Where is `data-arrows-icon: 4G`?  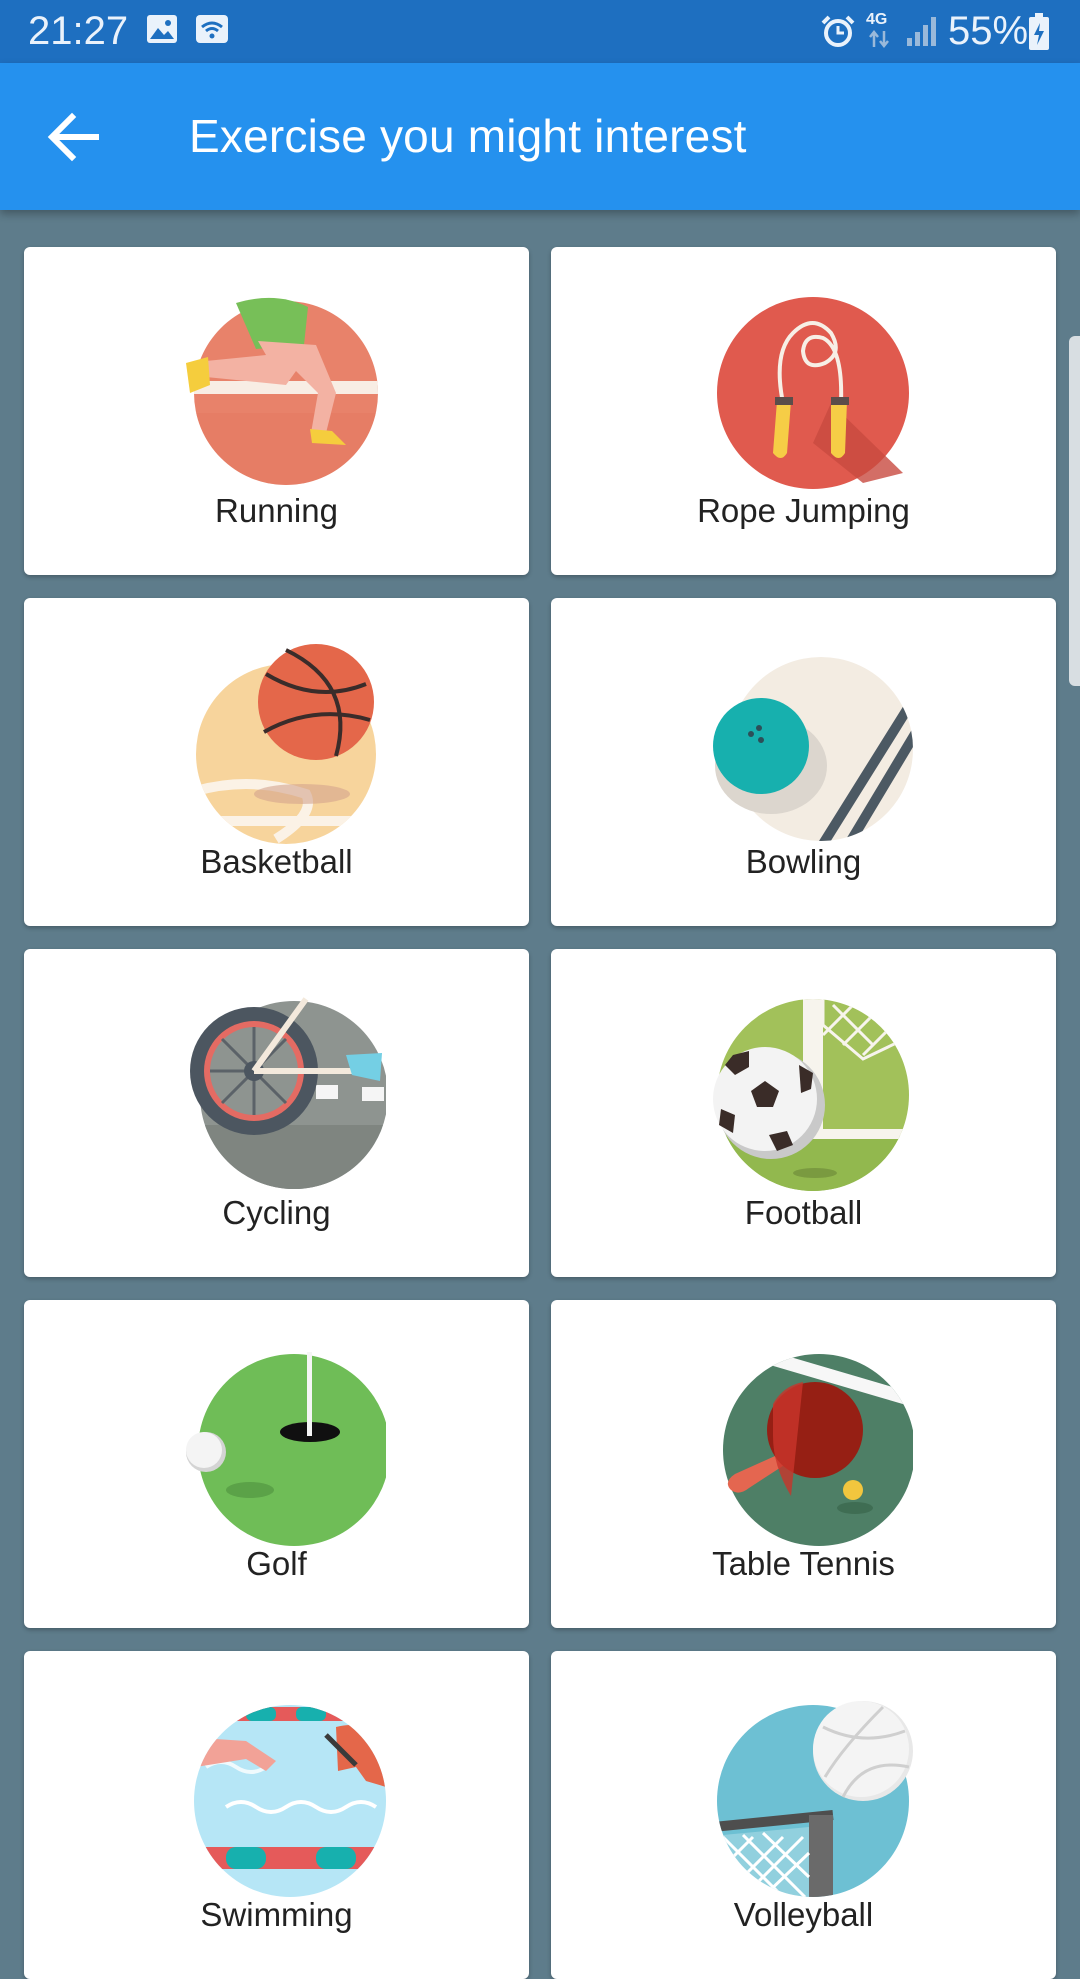 data-arrows-icon: 4G is located at coordinates (879, 30).